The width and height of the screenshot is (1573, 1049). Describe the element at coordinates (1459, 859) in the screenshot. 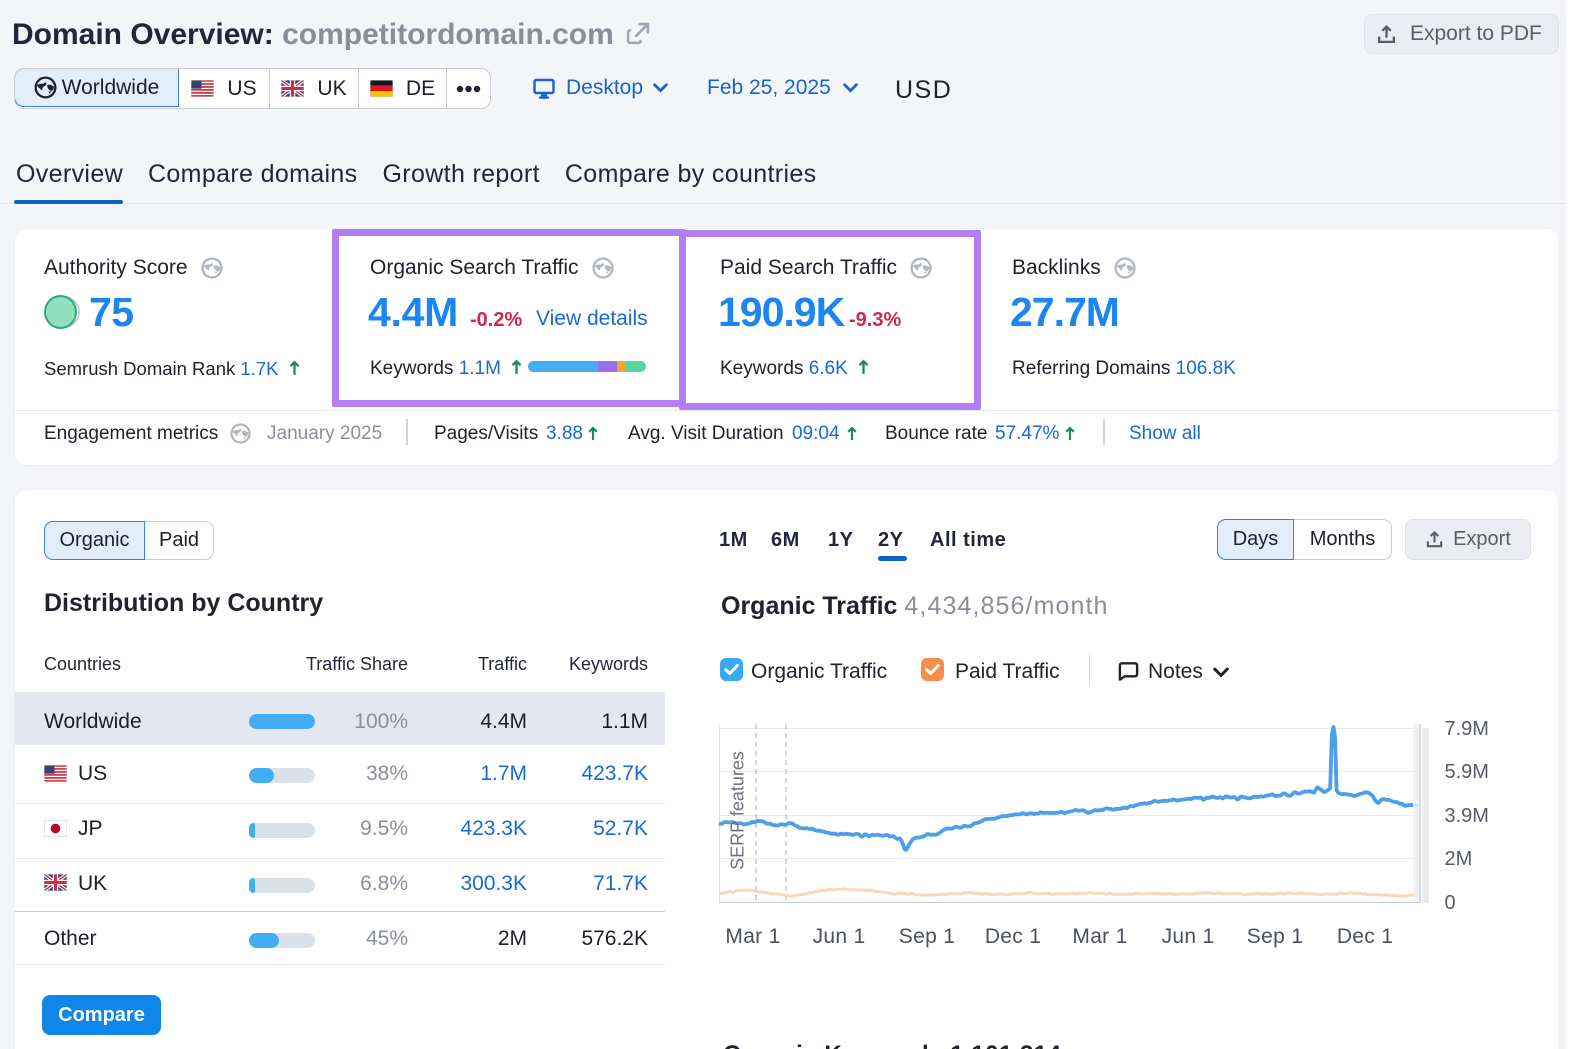

I see `svg-text: 2M` at that location.